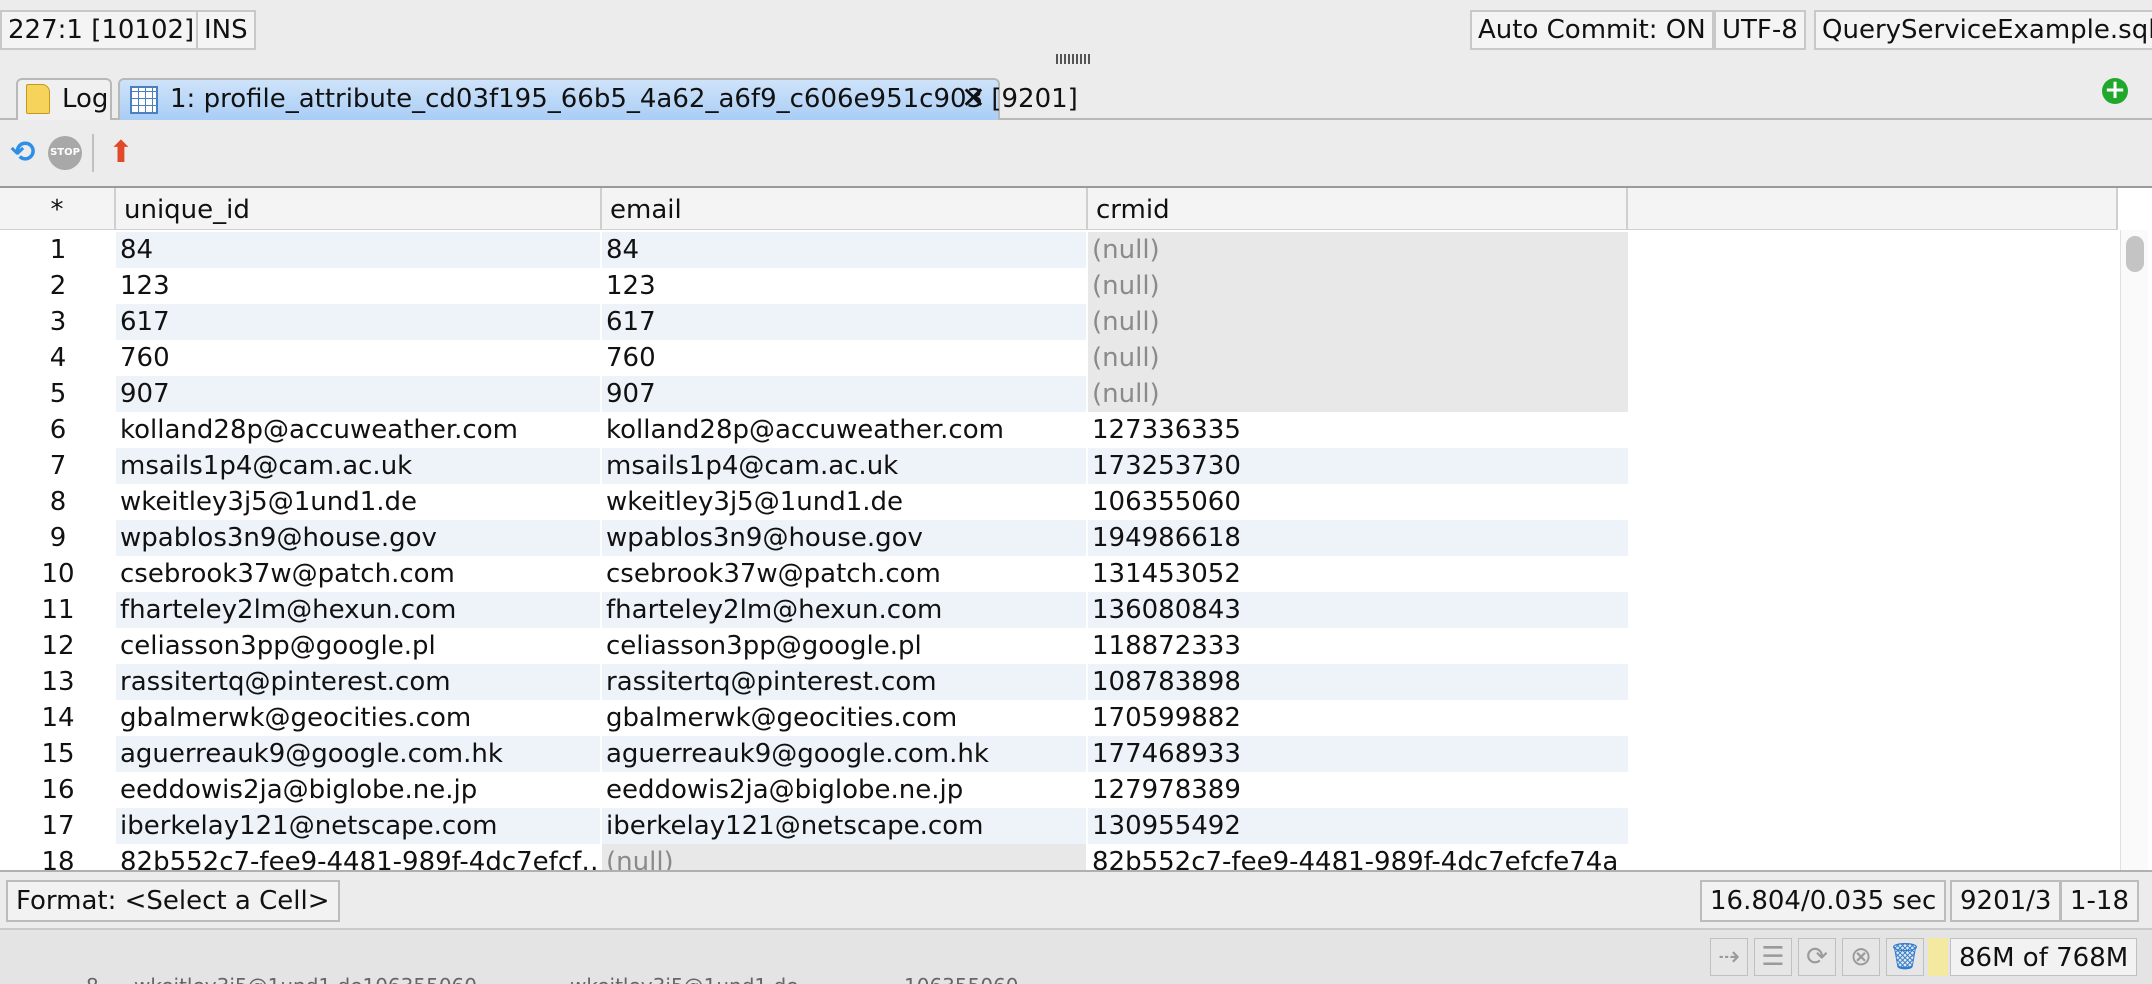  What do you see at coordinates (58, 574) in the screenshot?
I see `row-number: 10` at bounding box center [58, 574].